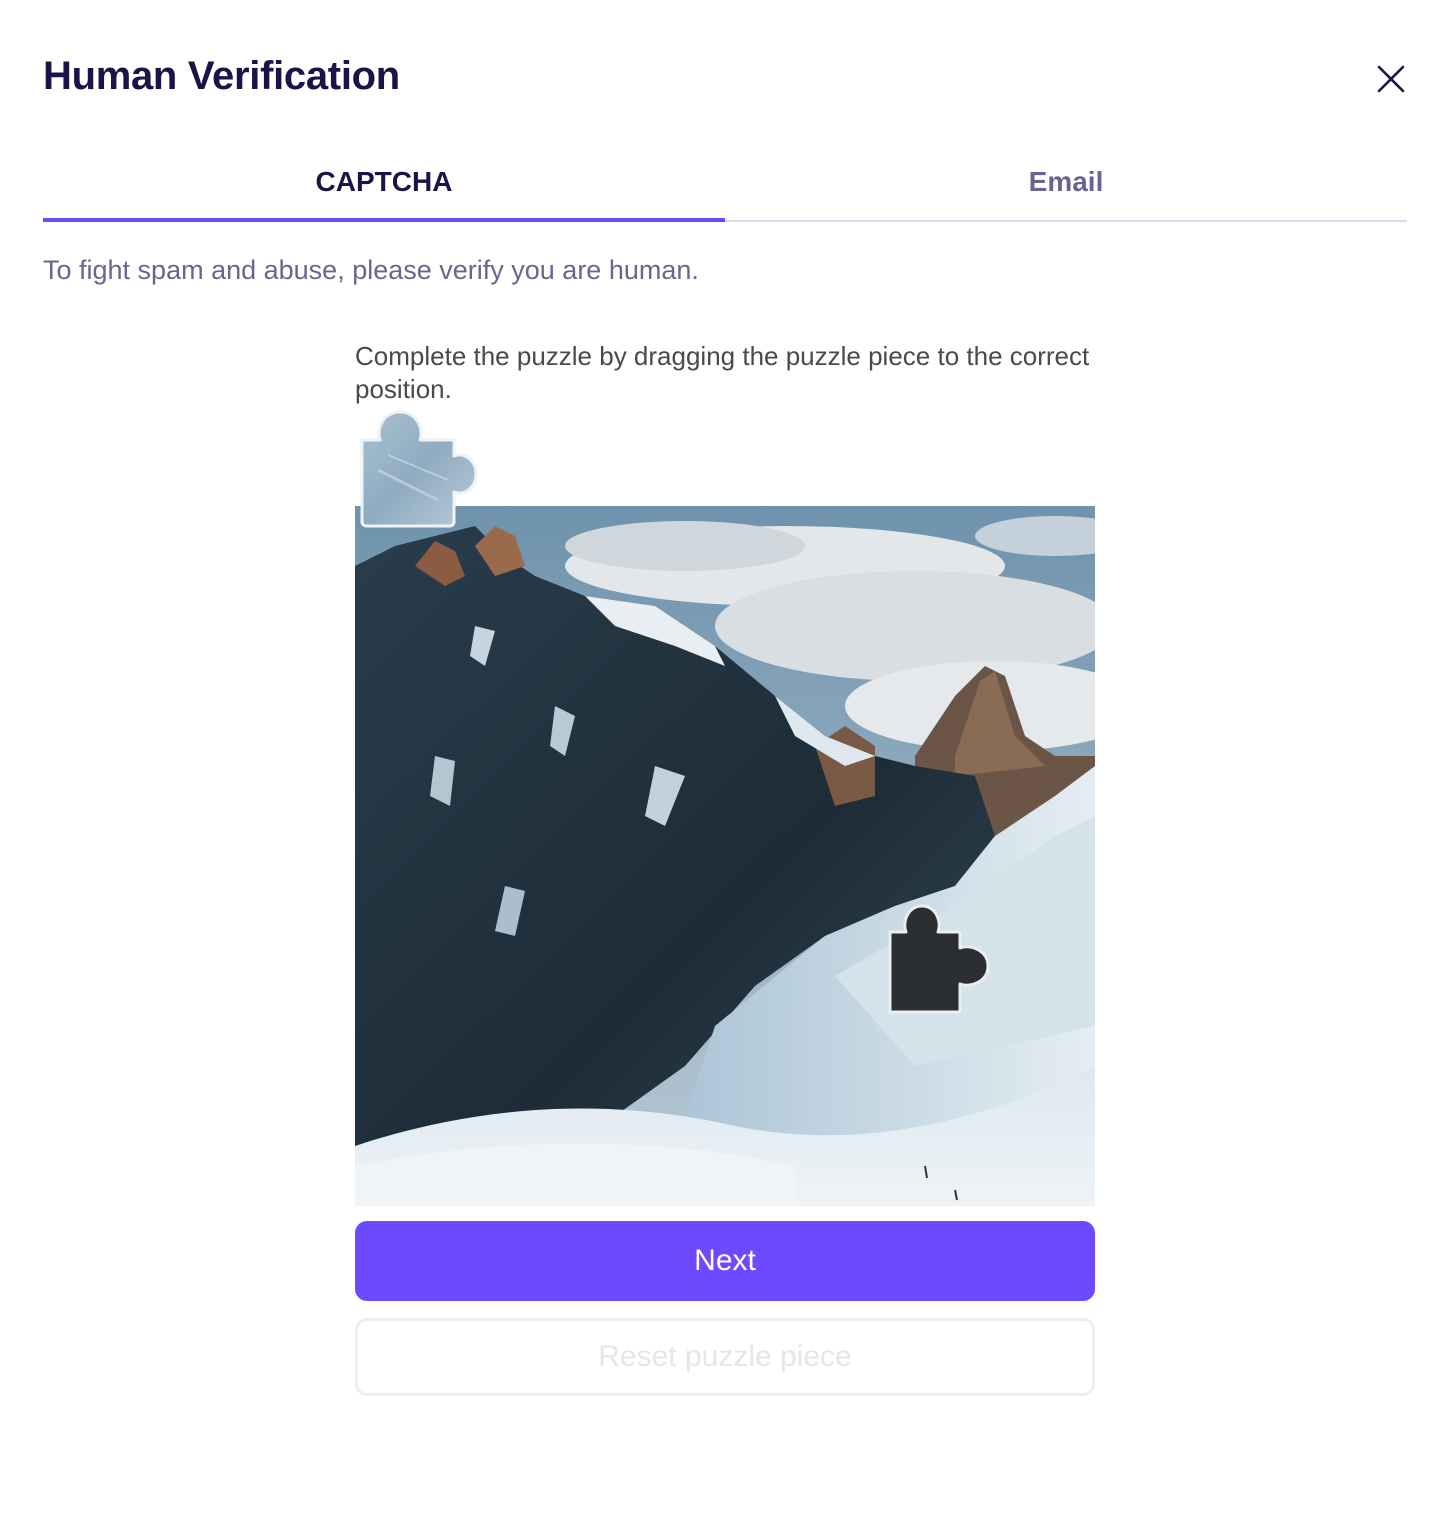  I want to click on tab-email: Email, so click(1066, 180).